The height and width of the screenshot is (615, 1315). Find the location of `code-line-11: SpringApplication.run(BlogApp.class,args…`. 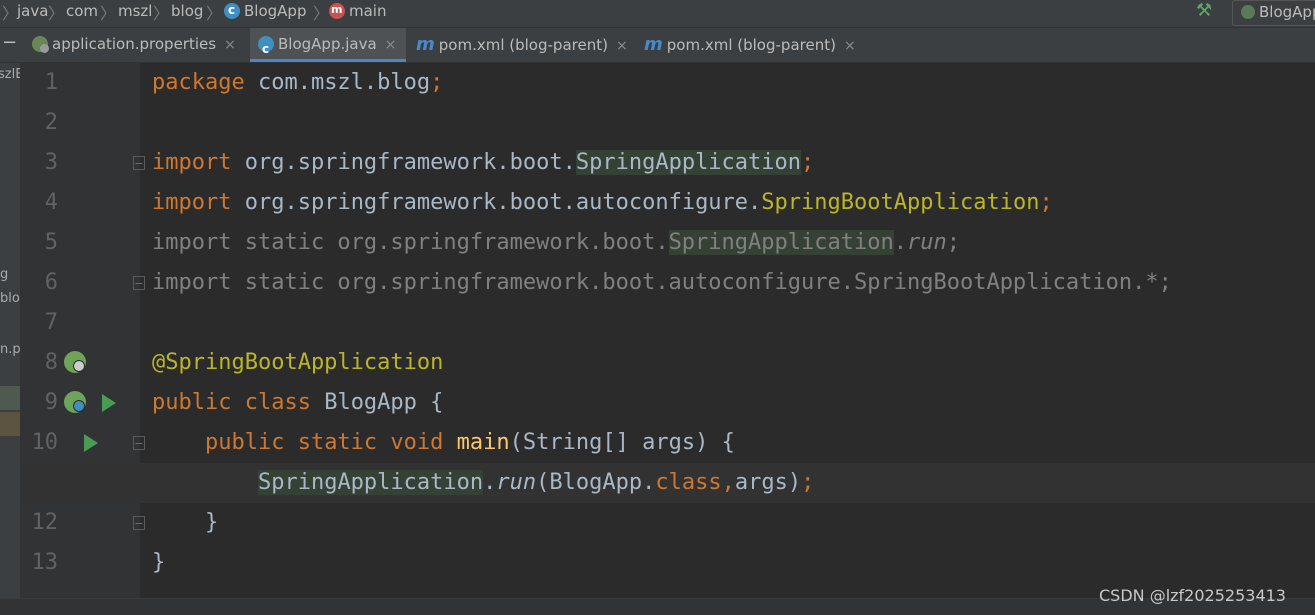

code-line-11: SpringApplication.run(BlogApp.class,args… is located at coordinates (536, 482).